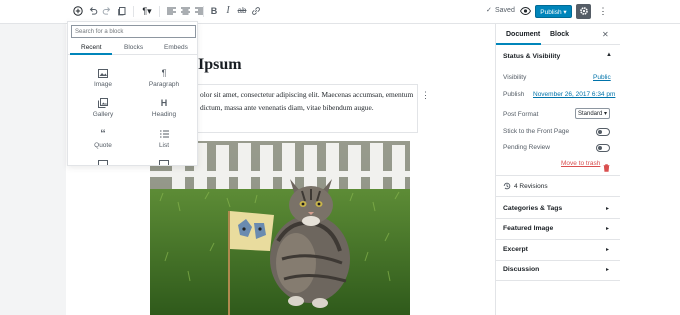  I want to click on tab-document: Document, so click(523, 34).